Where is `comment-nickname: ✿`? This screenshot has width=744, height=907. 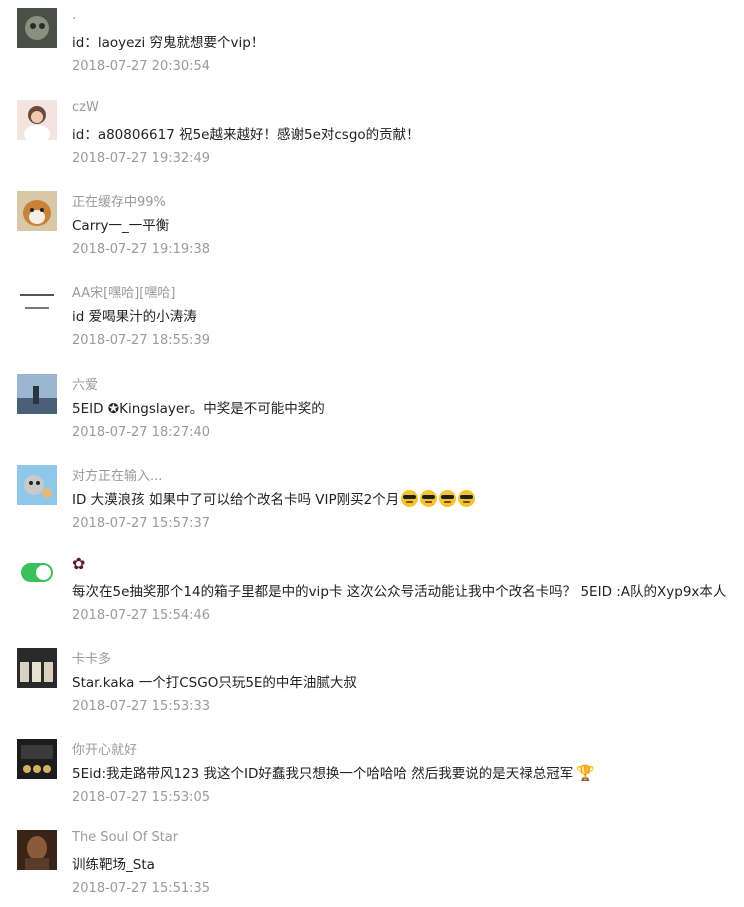 comment-nickname: ✿ is located at coordinates (79, 563).